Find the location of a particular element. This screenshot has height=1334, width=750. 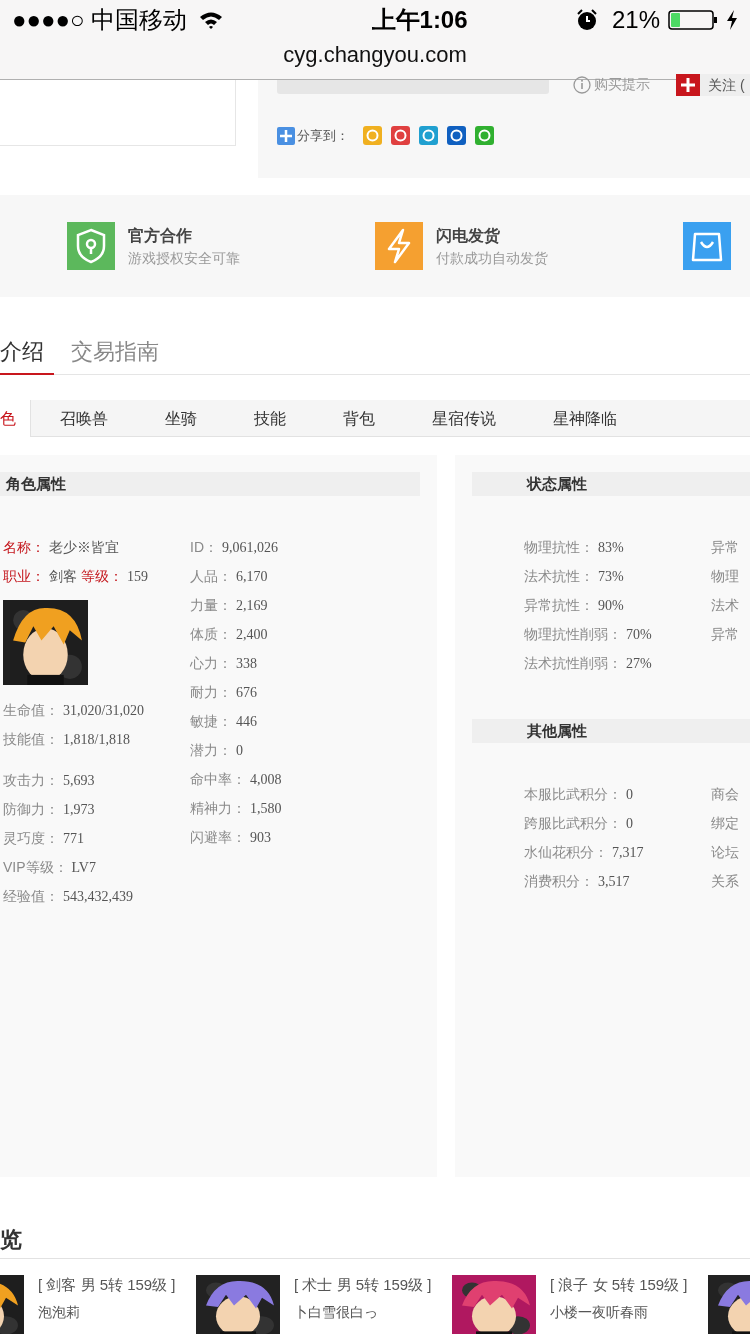

stat-label: 等级： is located at coordinates (102, 576).